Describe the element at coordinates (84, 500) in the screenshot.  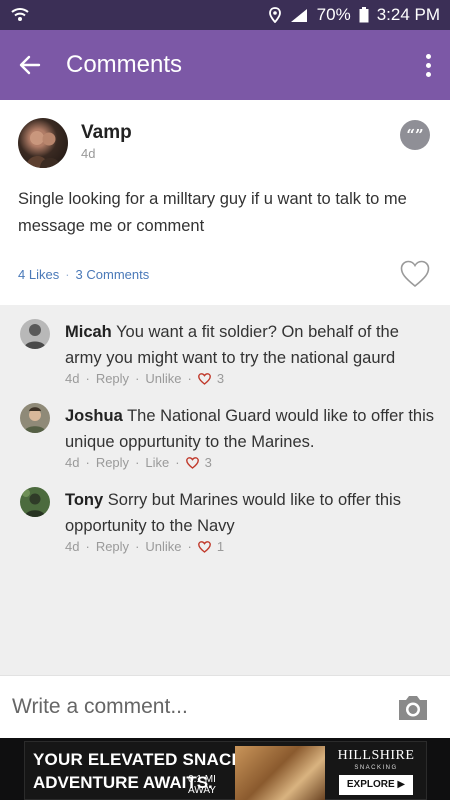
I see `comment-author: Tony` at that location.